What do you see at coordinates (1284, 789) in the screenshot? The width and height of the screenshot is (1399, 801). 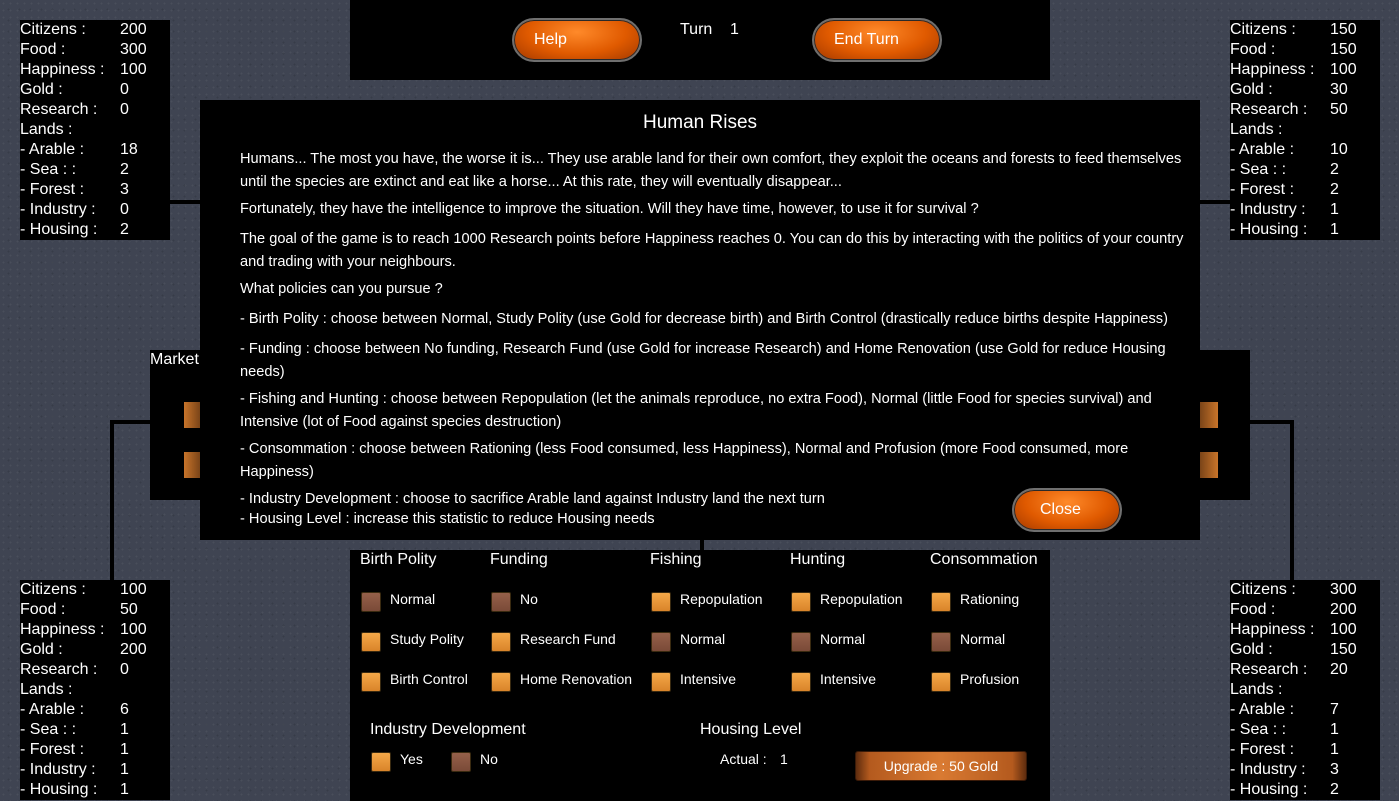 I see `stat-row: - Housing :2` at bounding box center [1284, 789].